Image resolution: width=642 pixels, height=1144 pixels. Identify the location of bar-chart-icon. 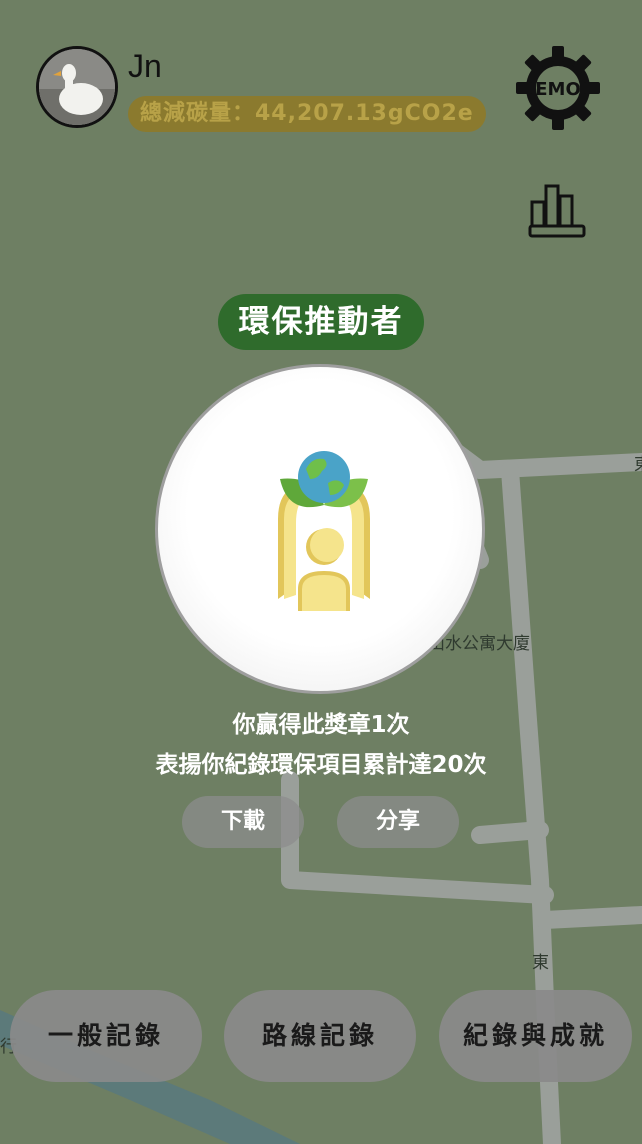
(557, 211).